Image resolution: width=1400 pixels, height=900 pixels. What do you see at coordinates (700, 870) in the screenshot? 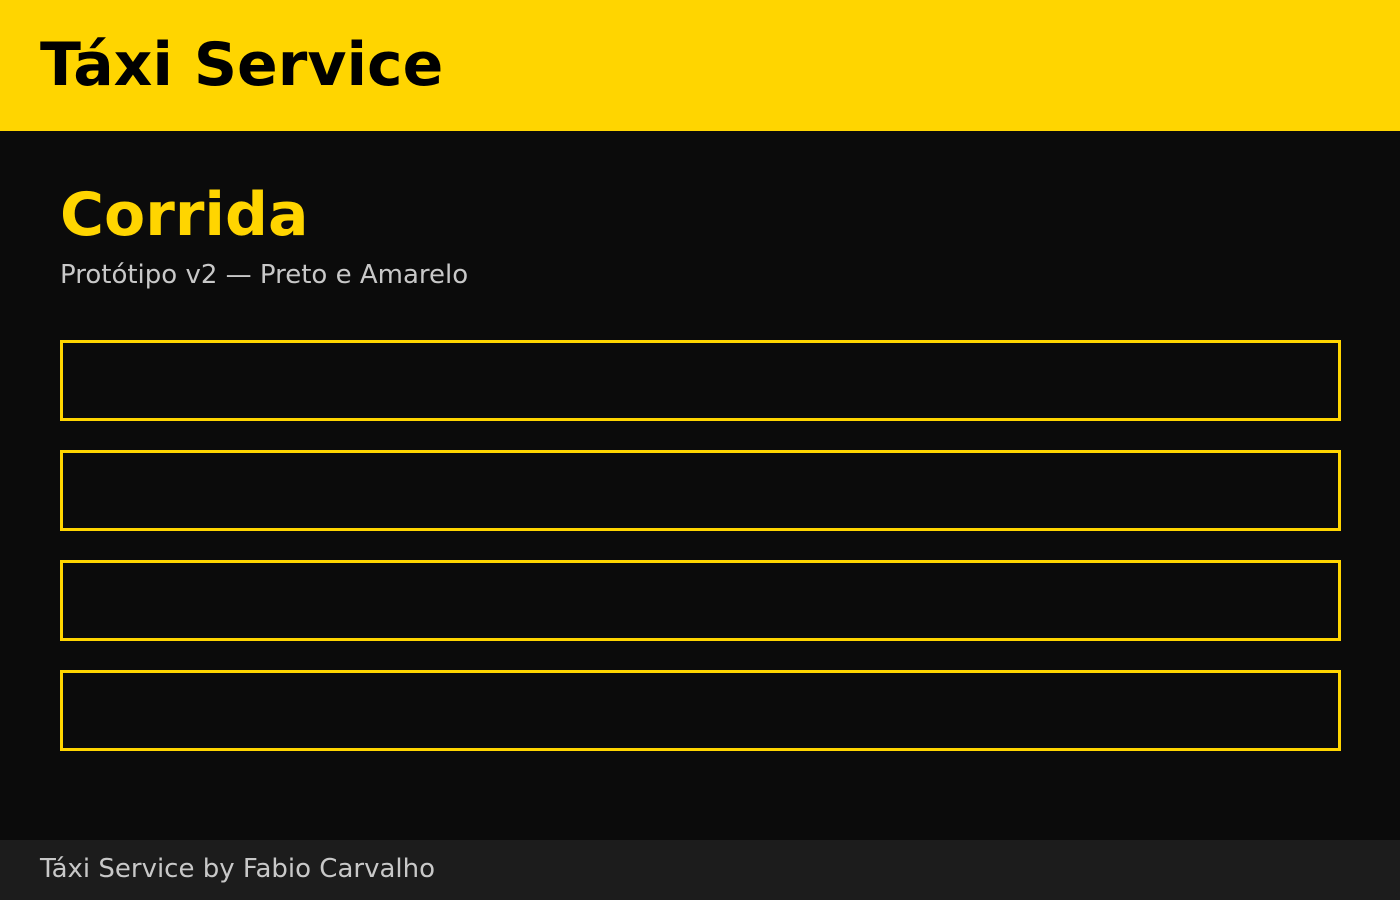
I see `footer: Táxi Service by Fabio Carvalho` at bounding box center [700, 870].